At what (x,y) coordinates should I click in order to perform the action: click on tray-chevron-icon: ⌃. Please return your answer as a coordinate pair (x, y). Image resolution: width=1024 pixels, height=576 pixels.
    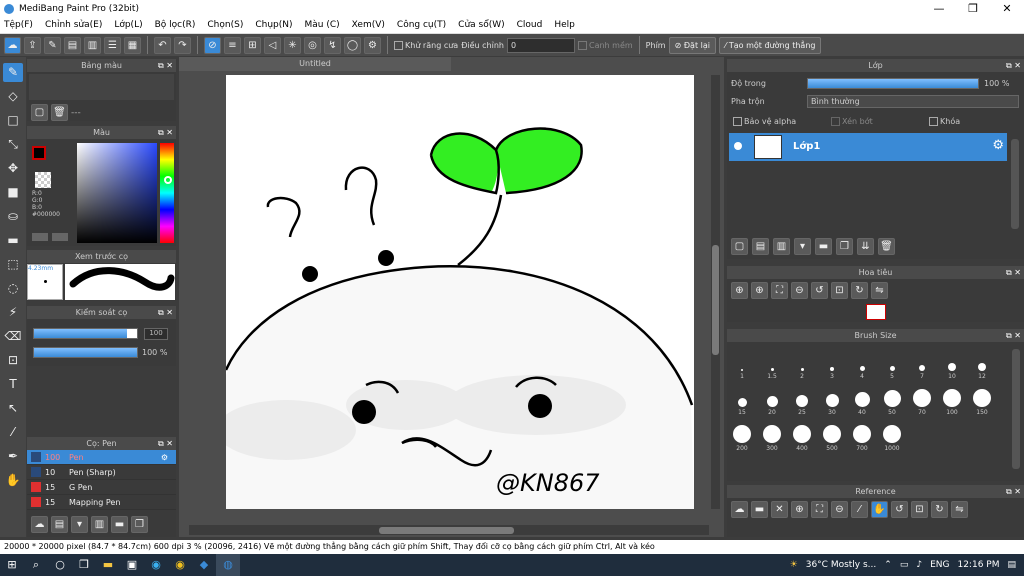
    Looking at the image, I should click on (888, 565).